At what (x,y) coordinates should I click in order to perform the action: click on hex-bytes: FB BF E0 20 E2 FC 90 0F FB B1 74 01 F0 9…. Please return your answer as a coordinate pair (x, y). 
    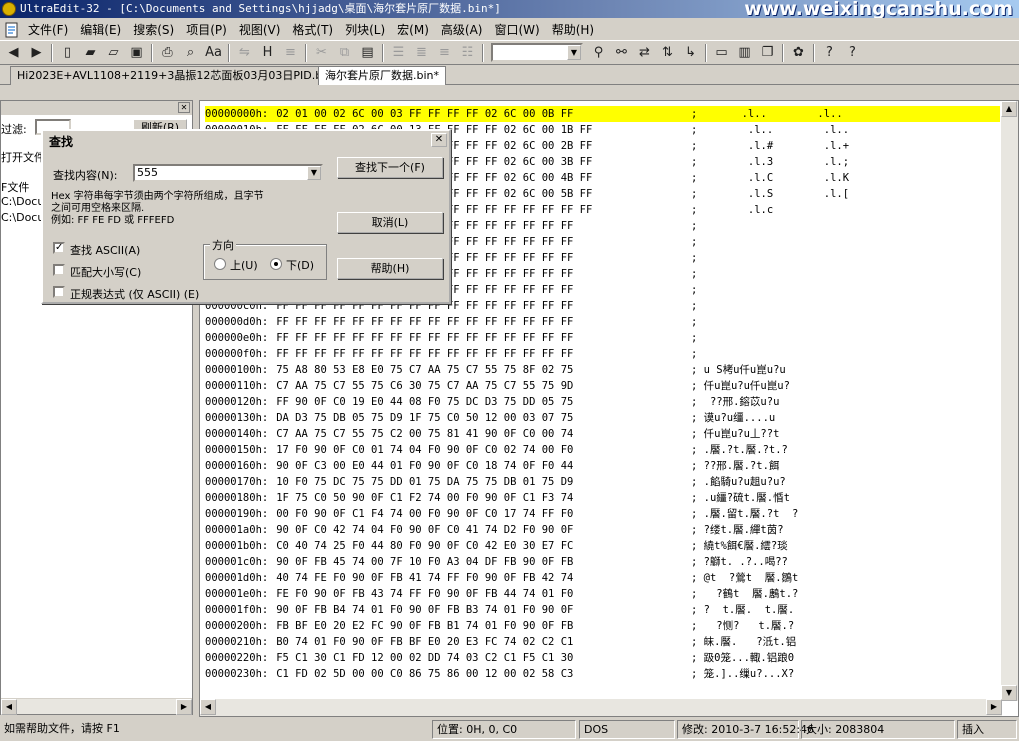
    Looking at the image, I should click on (424, 626).